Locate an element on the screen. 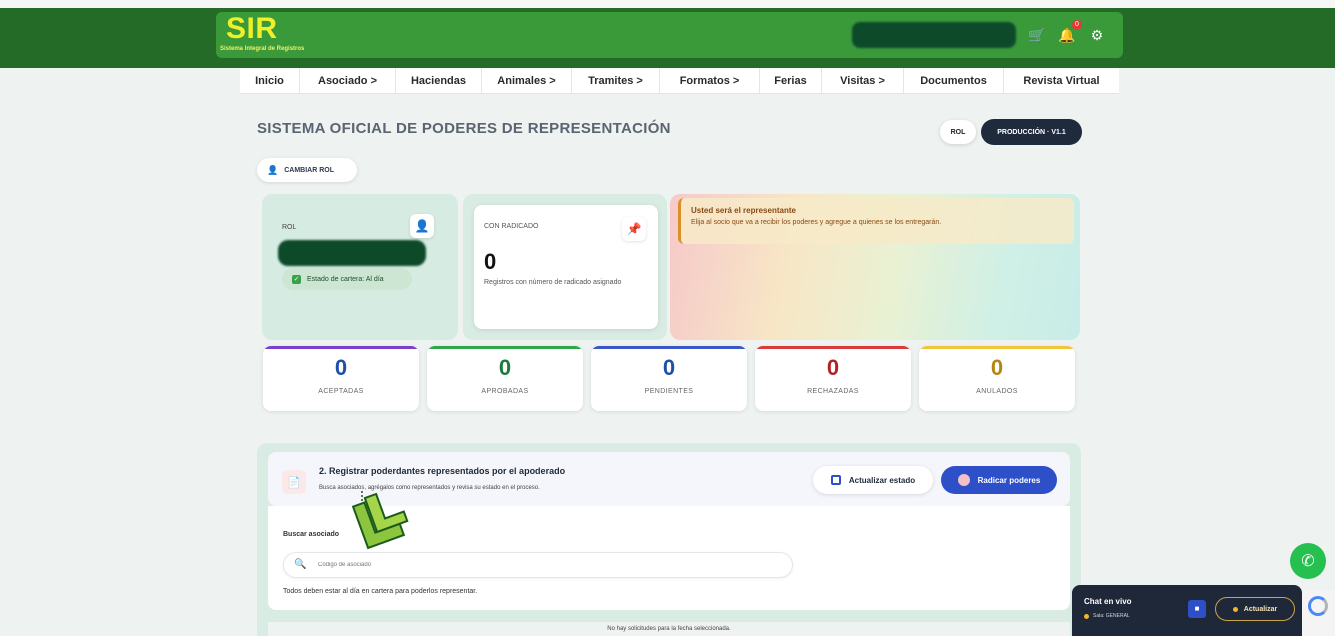  pin-icon: 📌 is located at coordinates (634, 229).